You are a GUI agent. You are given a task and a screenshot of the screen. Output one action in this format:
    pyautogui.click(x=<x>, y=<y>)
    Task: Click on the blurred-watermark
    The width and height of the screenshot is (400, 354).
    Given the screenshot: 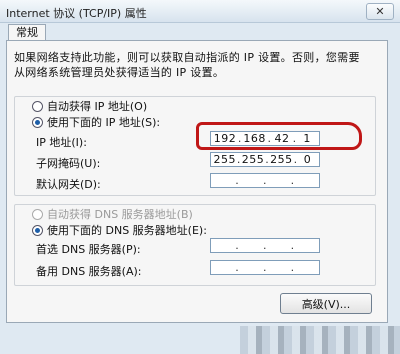 What is the action you would take?
    pyautogui.click(x=320, y=340)
    